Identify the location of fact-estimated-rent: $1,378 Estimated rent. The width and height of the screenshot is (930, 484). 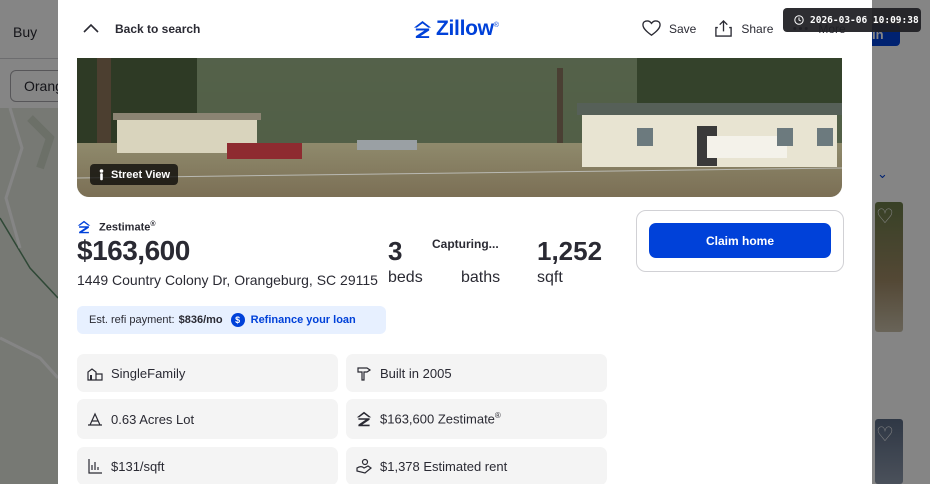
(476, 465).